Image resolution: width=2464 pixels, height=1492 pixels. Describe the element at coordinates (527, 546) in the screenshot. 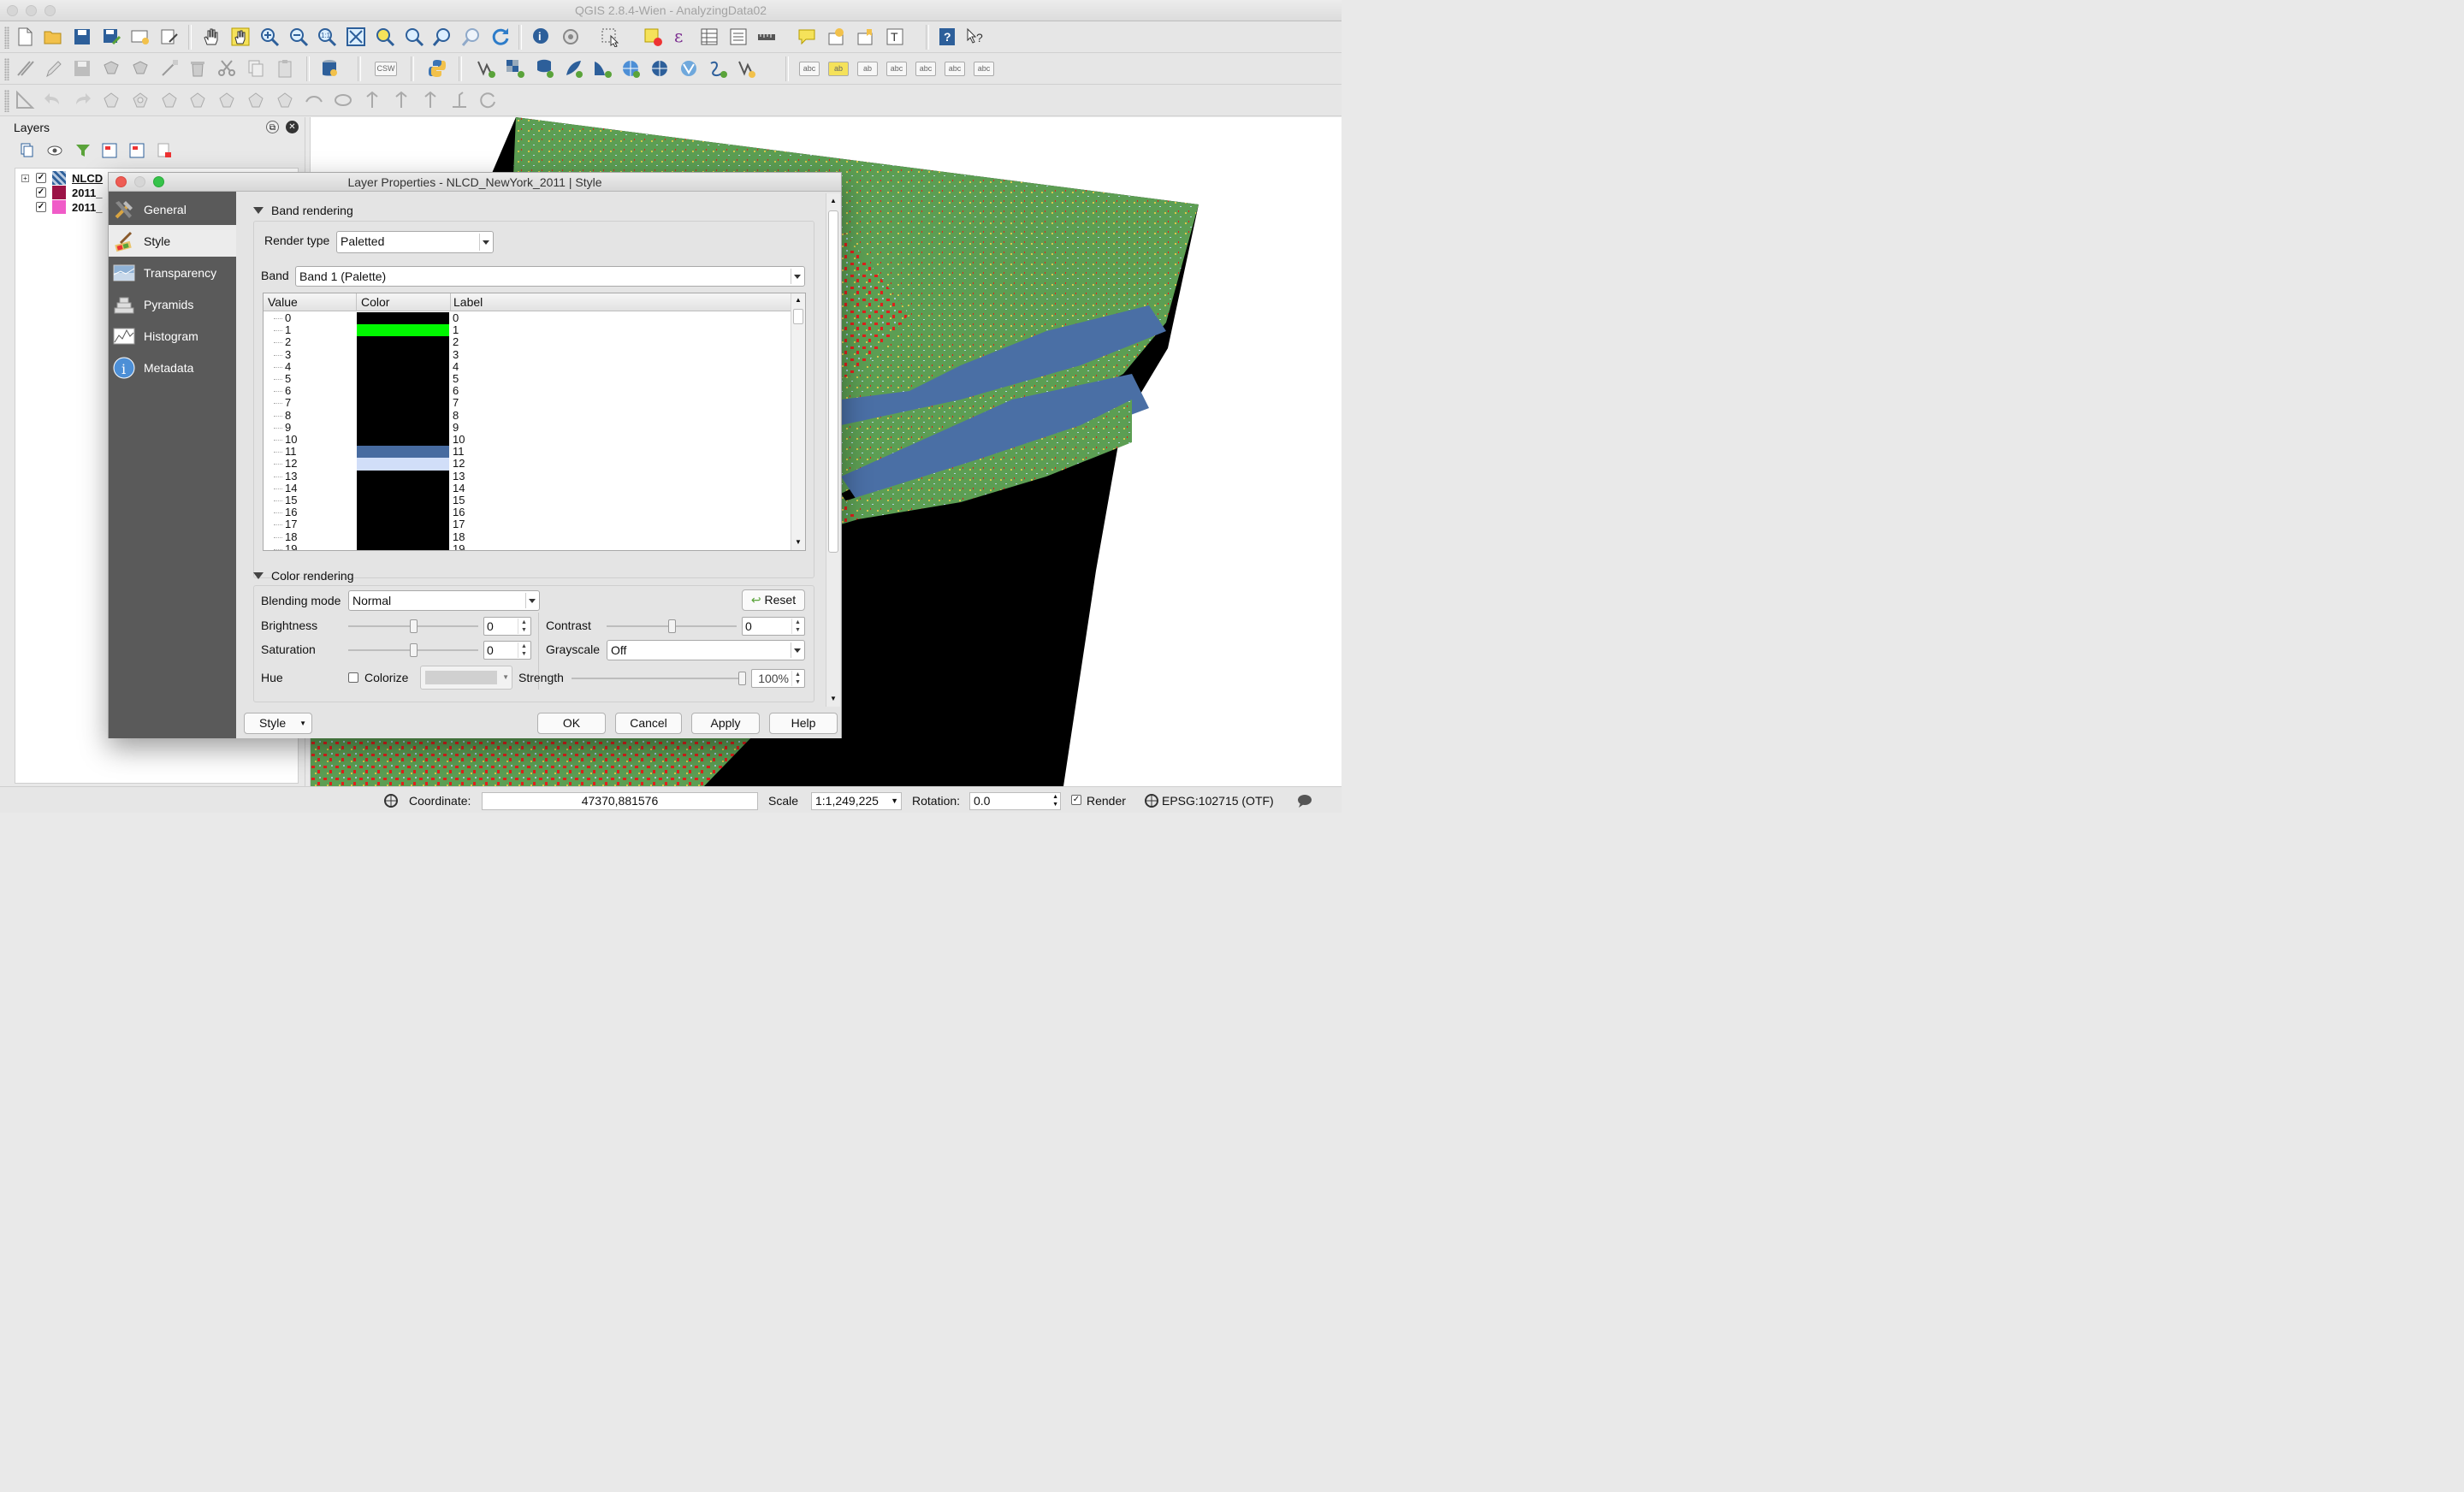

I see `table-row: 19 19` at that location.